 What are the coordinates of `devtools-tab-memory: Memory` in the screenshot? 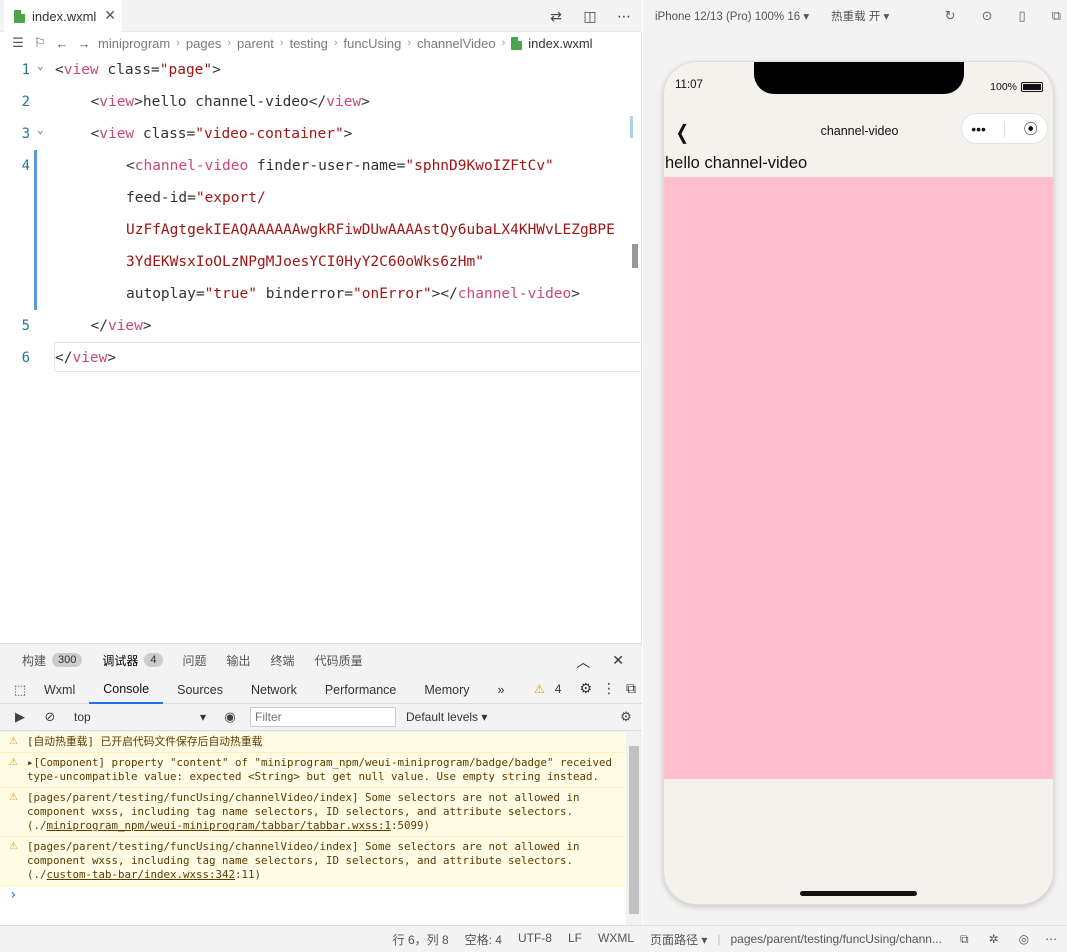 It's located at (446, 690).